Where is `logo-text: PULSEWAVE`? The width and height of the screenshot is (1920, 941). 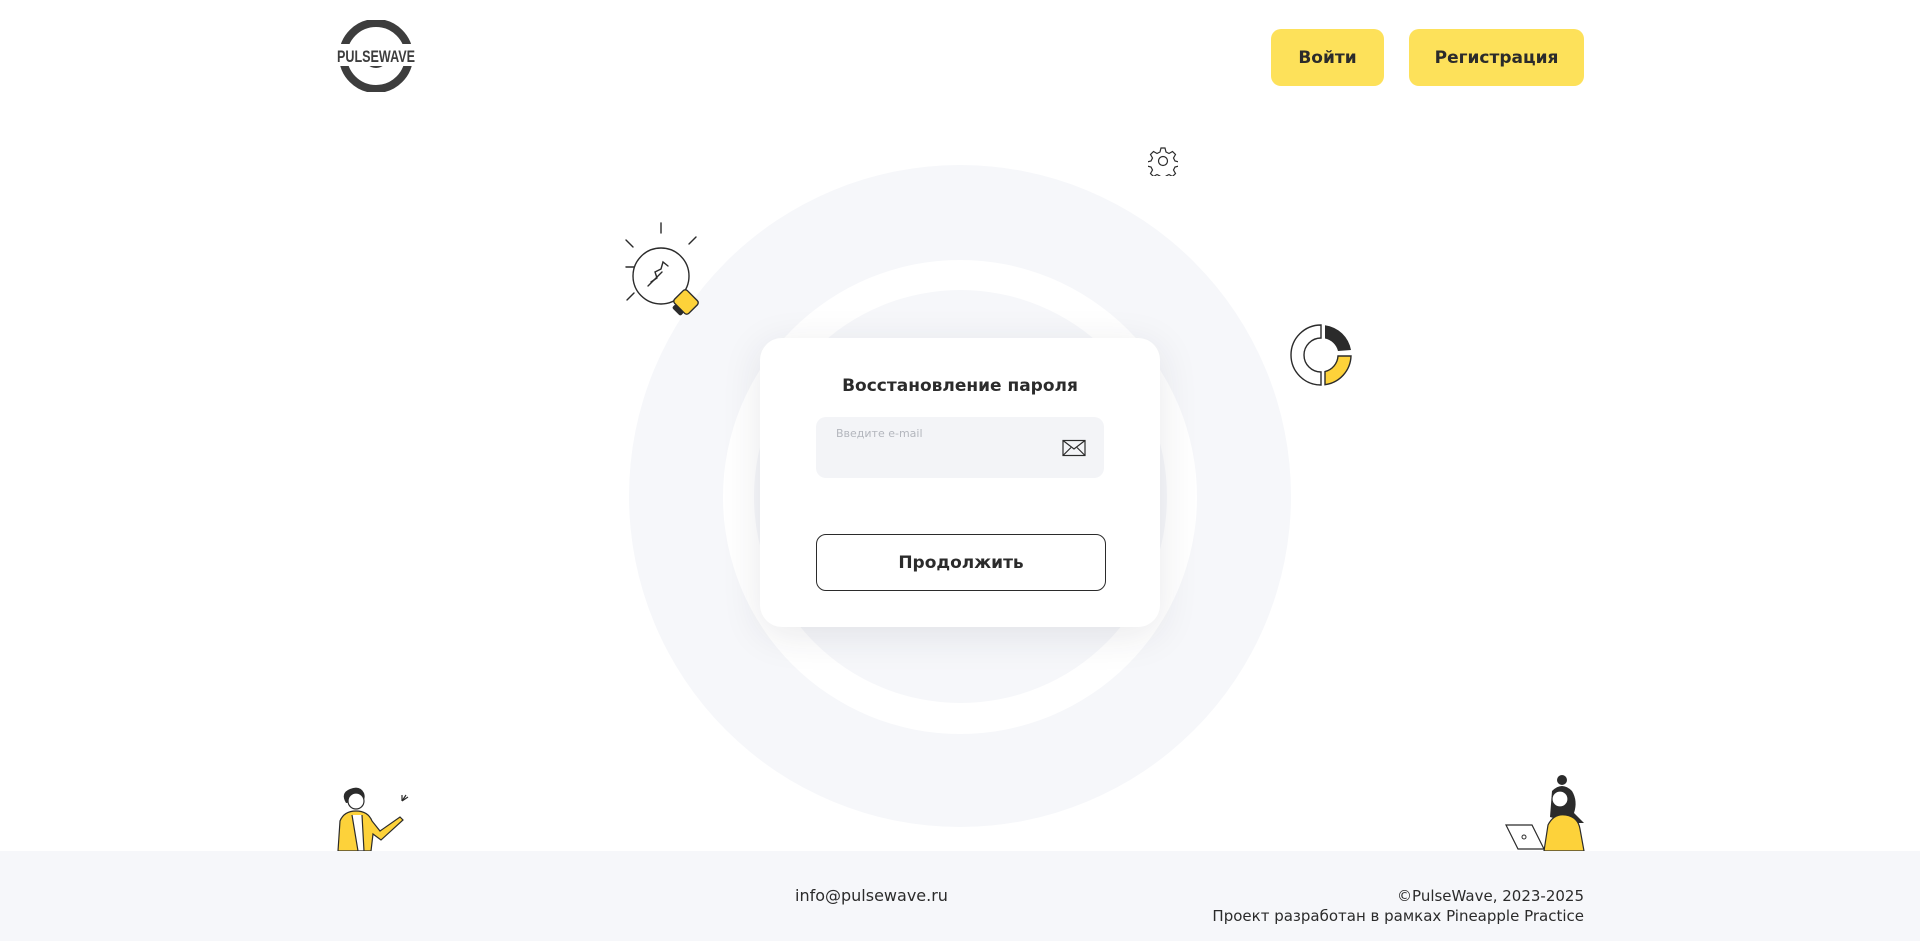
logo-text: PULSEWAVE is located at coordinates (376, 56).